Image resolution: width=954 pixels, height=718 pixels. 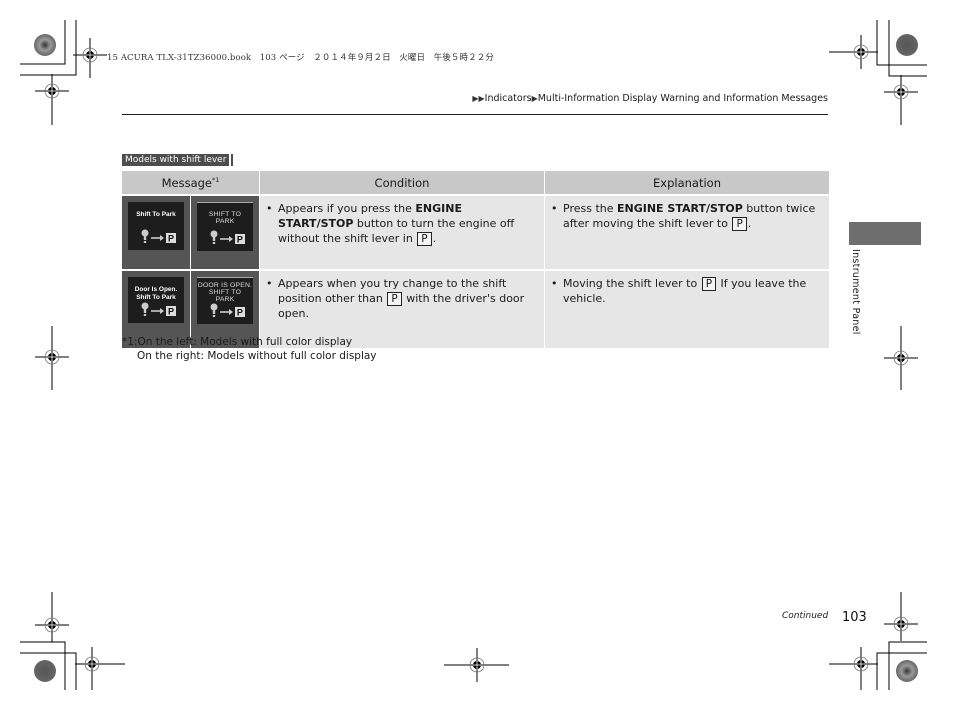 I want to click on display-screen: SHIFT TO PARK P, so click(x=225, y=226).